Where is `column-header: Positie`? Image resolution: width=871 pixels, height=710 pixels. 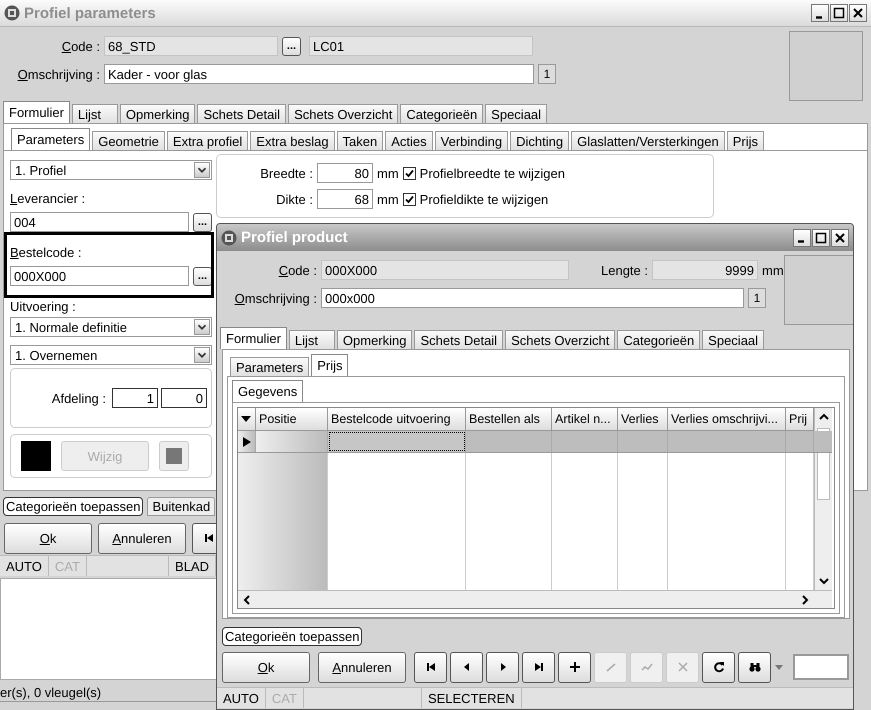 column-header: Positie is located at coordinates (292, 419).